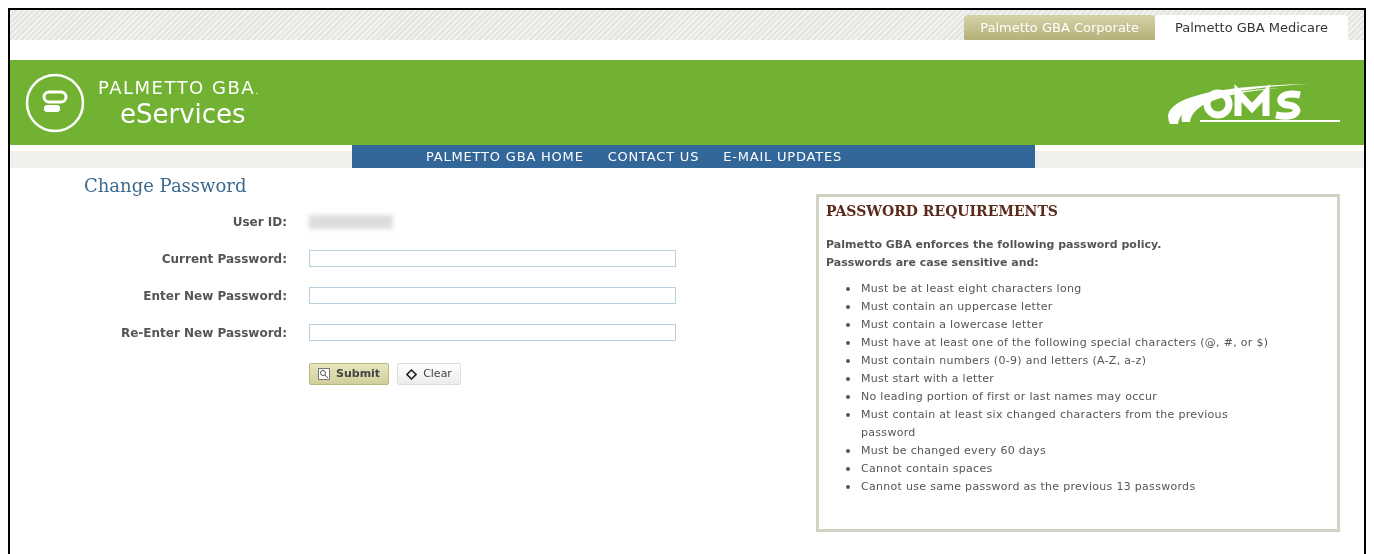  Describe the element at coordinates (349, 374) in the screenshot. I see `submit-button: Submit` at that location.